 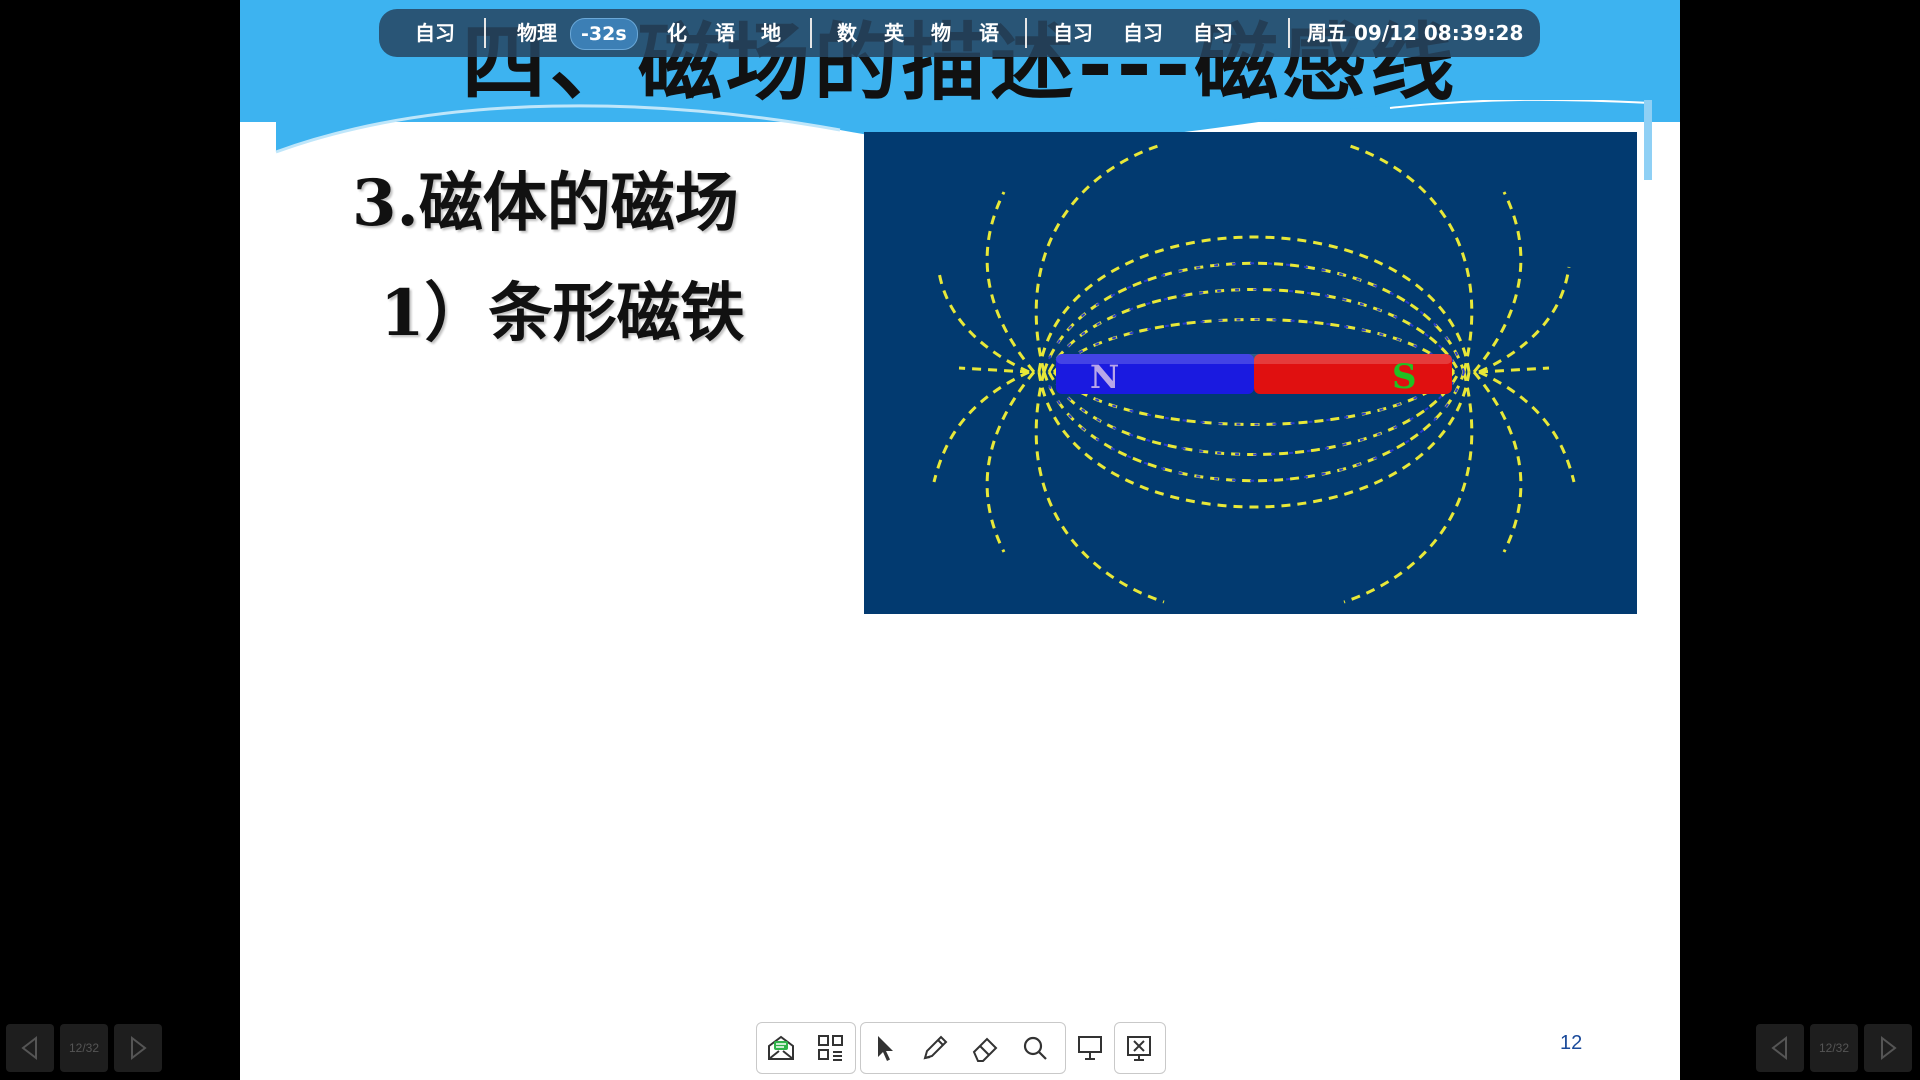 I want to click on eraser-icon, so click(x=985, y=1048).